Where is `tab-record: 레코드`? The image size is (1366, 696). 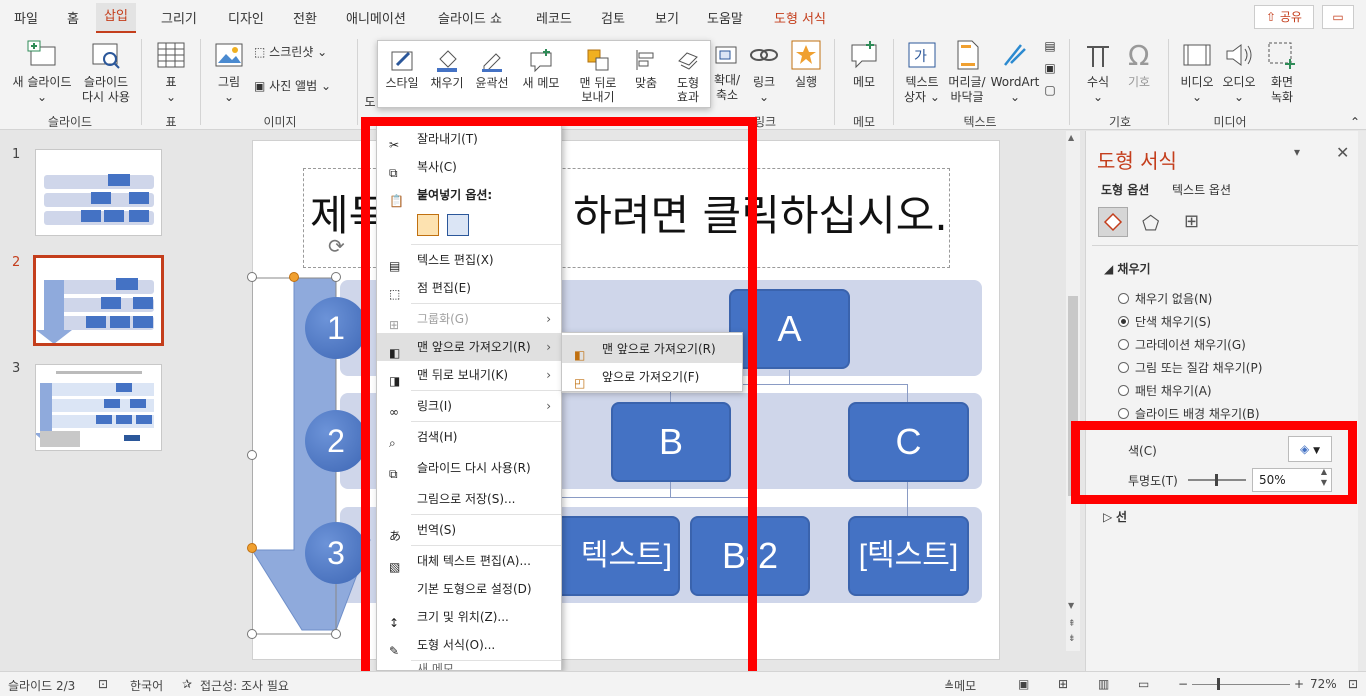 tab-record: 레코드 is located at coordinates (554, 19).